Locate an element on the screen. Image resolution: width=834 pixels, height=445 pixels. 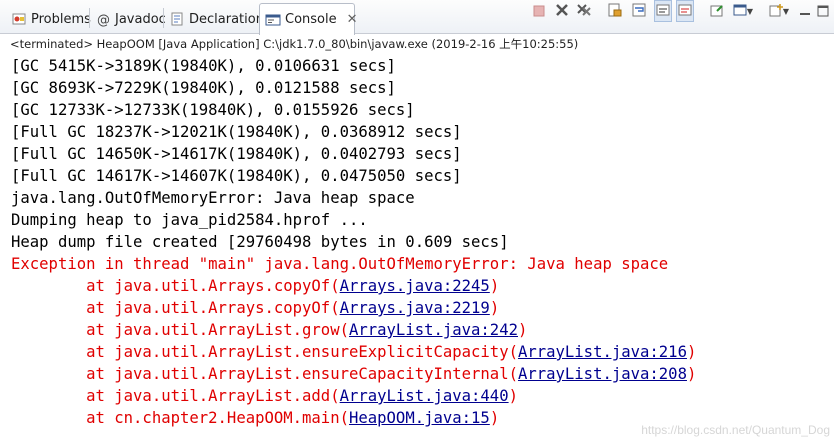
source-link: Arrays.java:2219 is located at coordinates (415, 308).